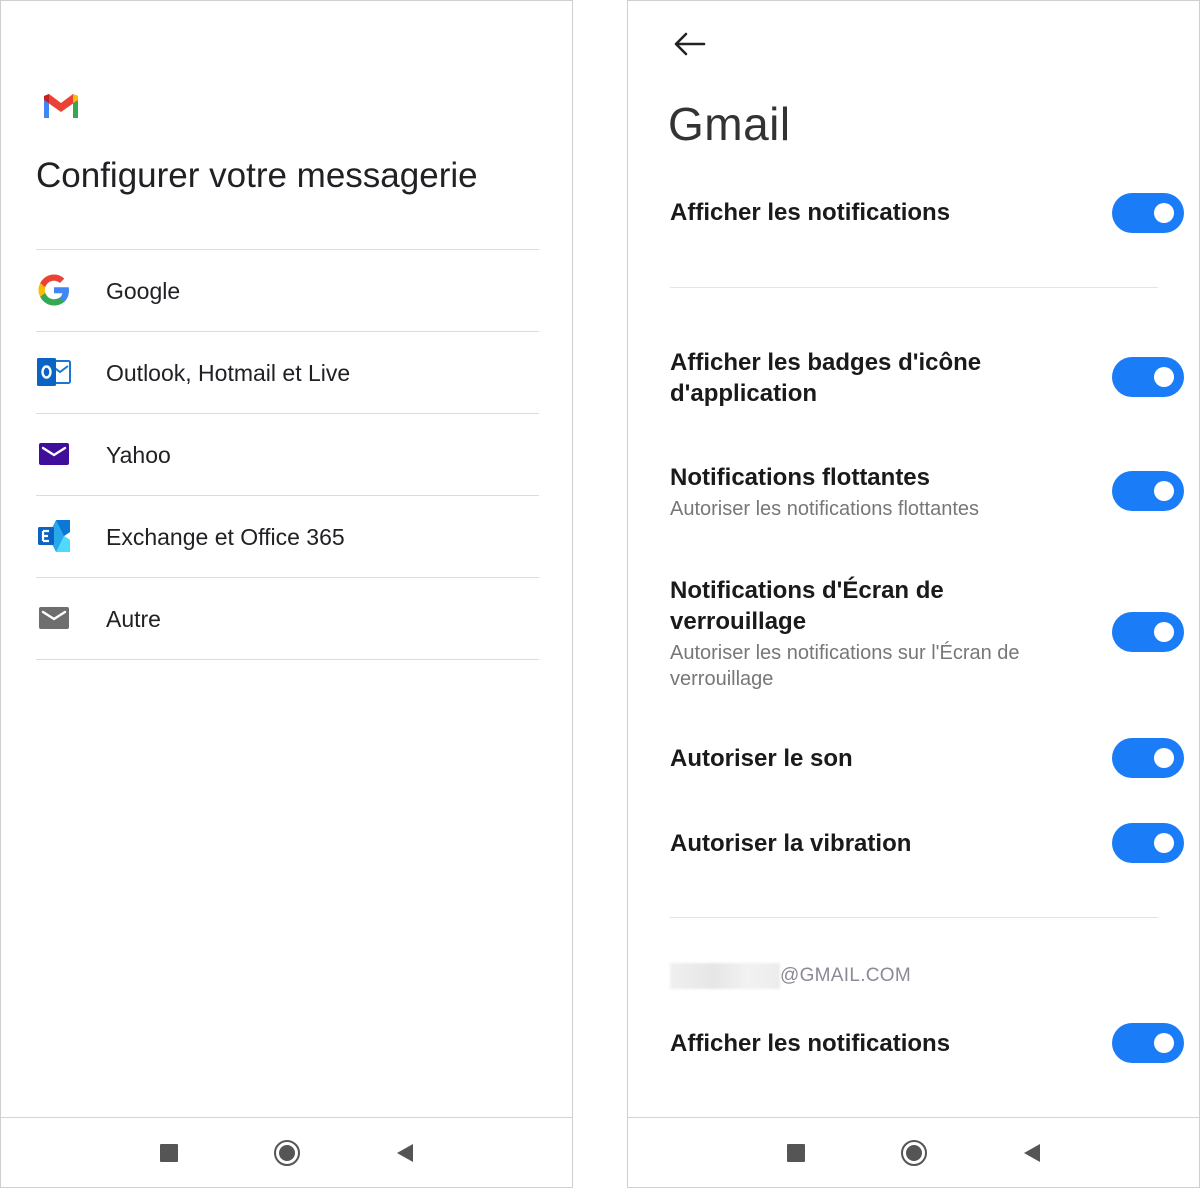 The height and width of the screenshot is (1188, 1200). I want to click on setting-show-notifications: Afficher les notifications, so click(915, 212).